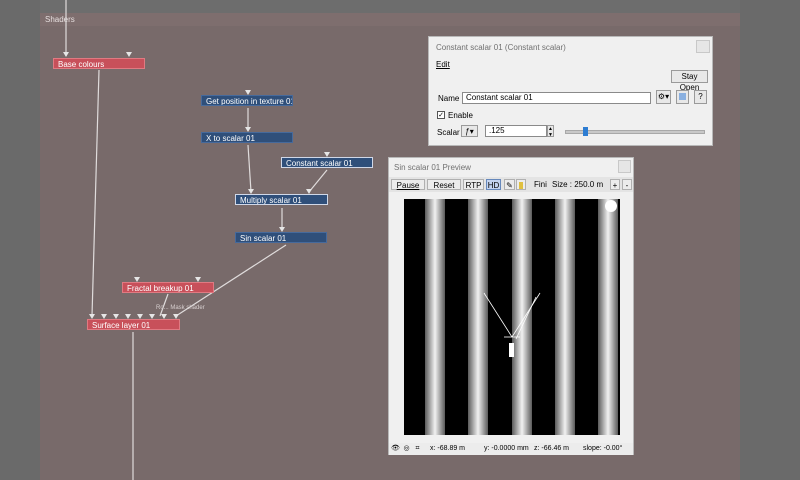 Image resolution: width=800 pixels, height=480 pixels. Describe the element at coordinates (552, 448) in the screenshot. I see `z-coordinate: z: -66.46 m` at that location.